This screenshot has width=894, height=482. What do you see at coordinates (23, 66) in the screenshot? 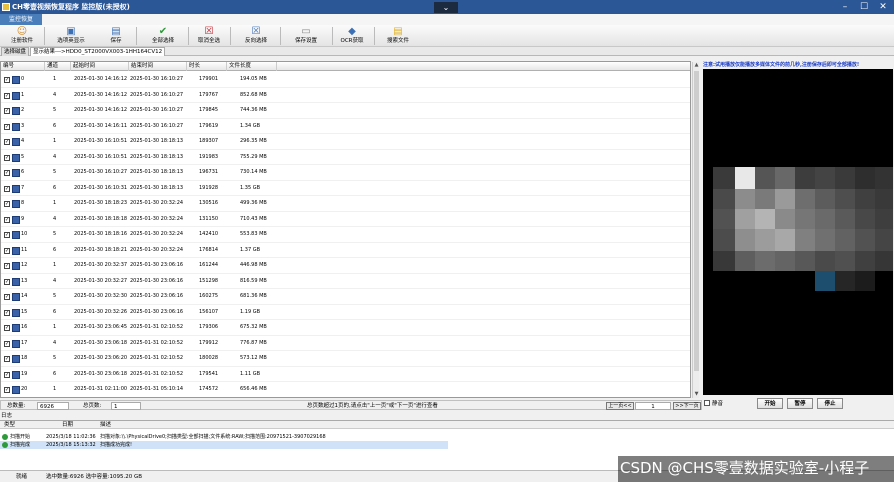
I see `column-header-id: 编号` at bounding box center [23, 66].